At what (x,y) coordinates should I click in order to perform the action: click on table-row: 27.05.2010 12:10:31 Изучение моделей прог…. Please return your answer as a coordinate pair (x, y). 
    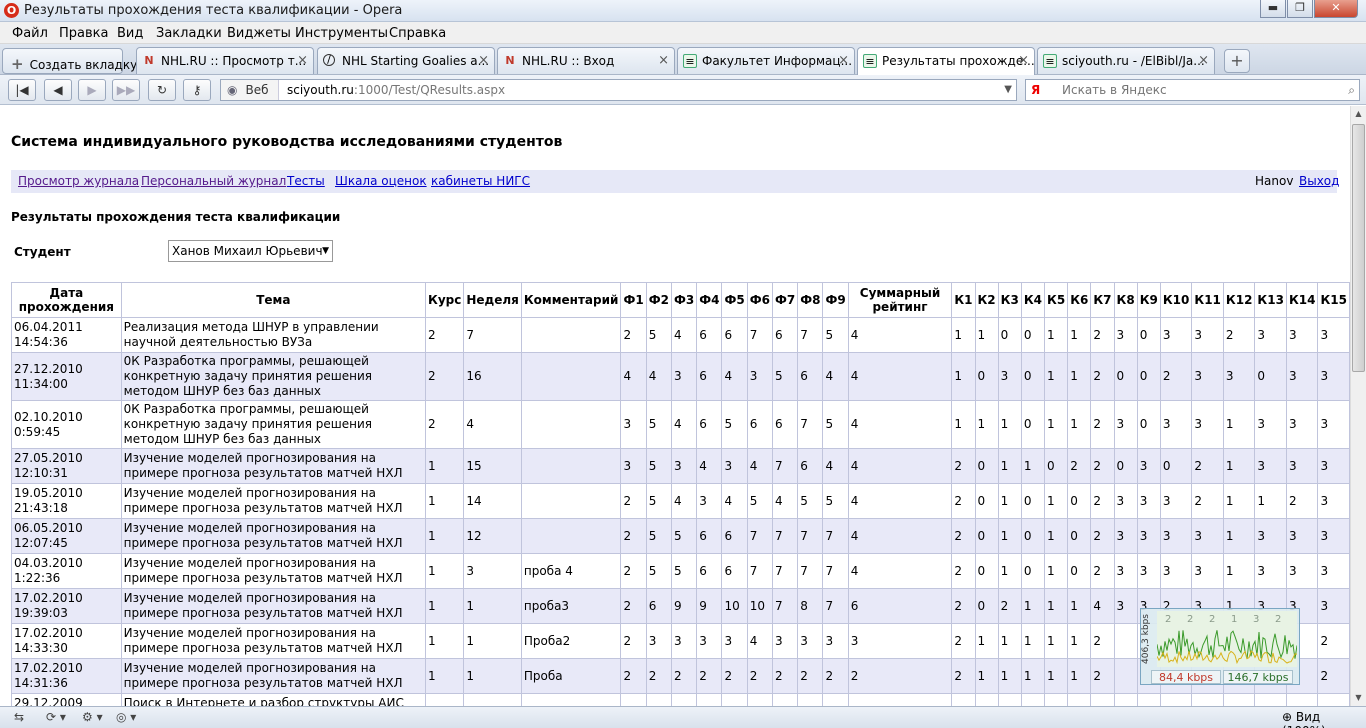
    Looking at the image, I should click on (680, 466).